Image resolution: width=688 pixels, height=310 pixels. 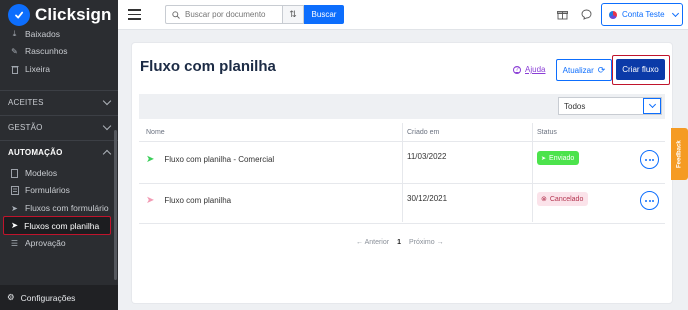 I want to click on section-label: ACEITES, so click(x=26, y=102).